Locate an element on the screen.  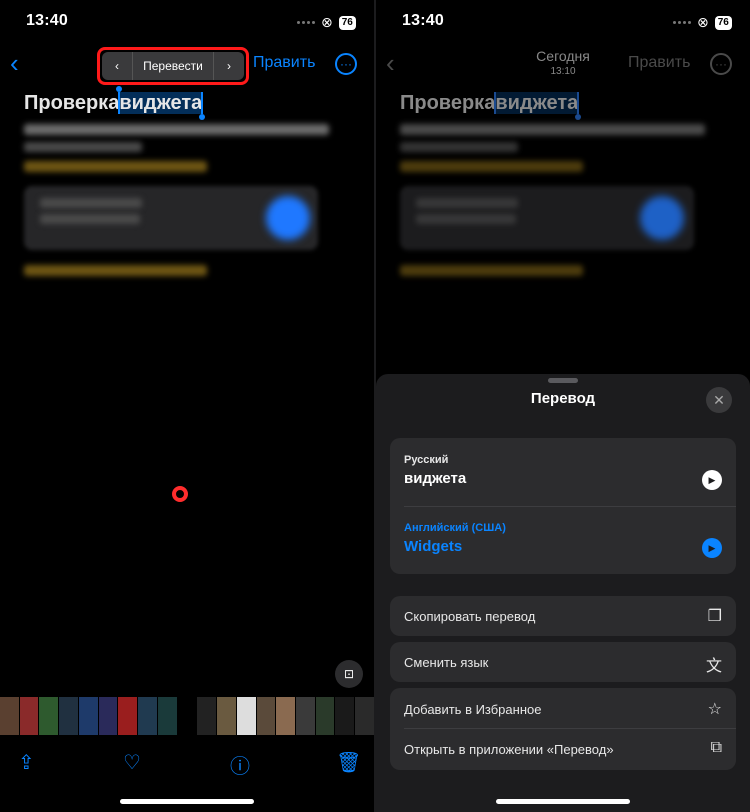
open-translate-app-label: Открыть в приложении «Перевод» is located at coordinates (509, 749).